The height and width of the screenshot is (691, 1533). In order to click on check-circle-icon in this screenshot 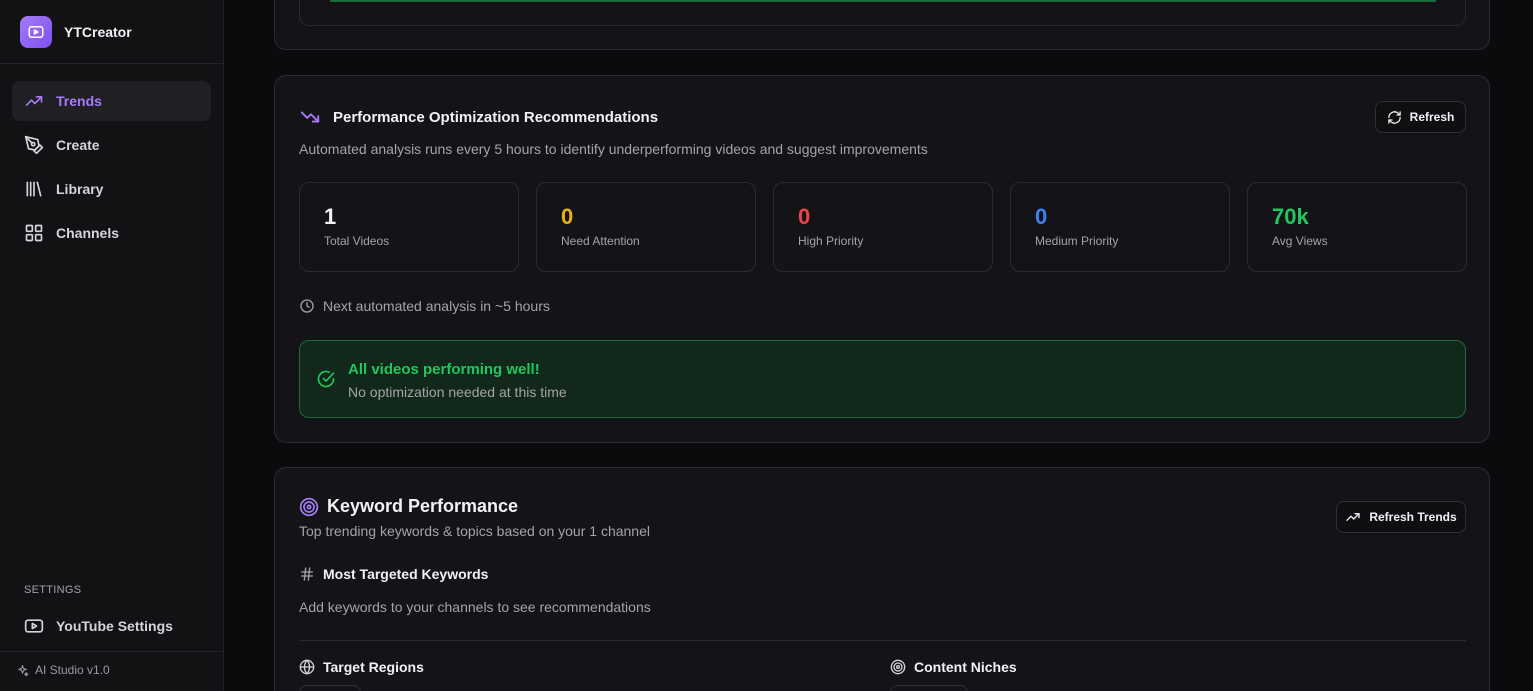, I will do `click(326, 379)`.